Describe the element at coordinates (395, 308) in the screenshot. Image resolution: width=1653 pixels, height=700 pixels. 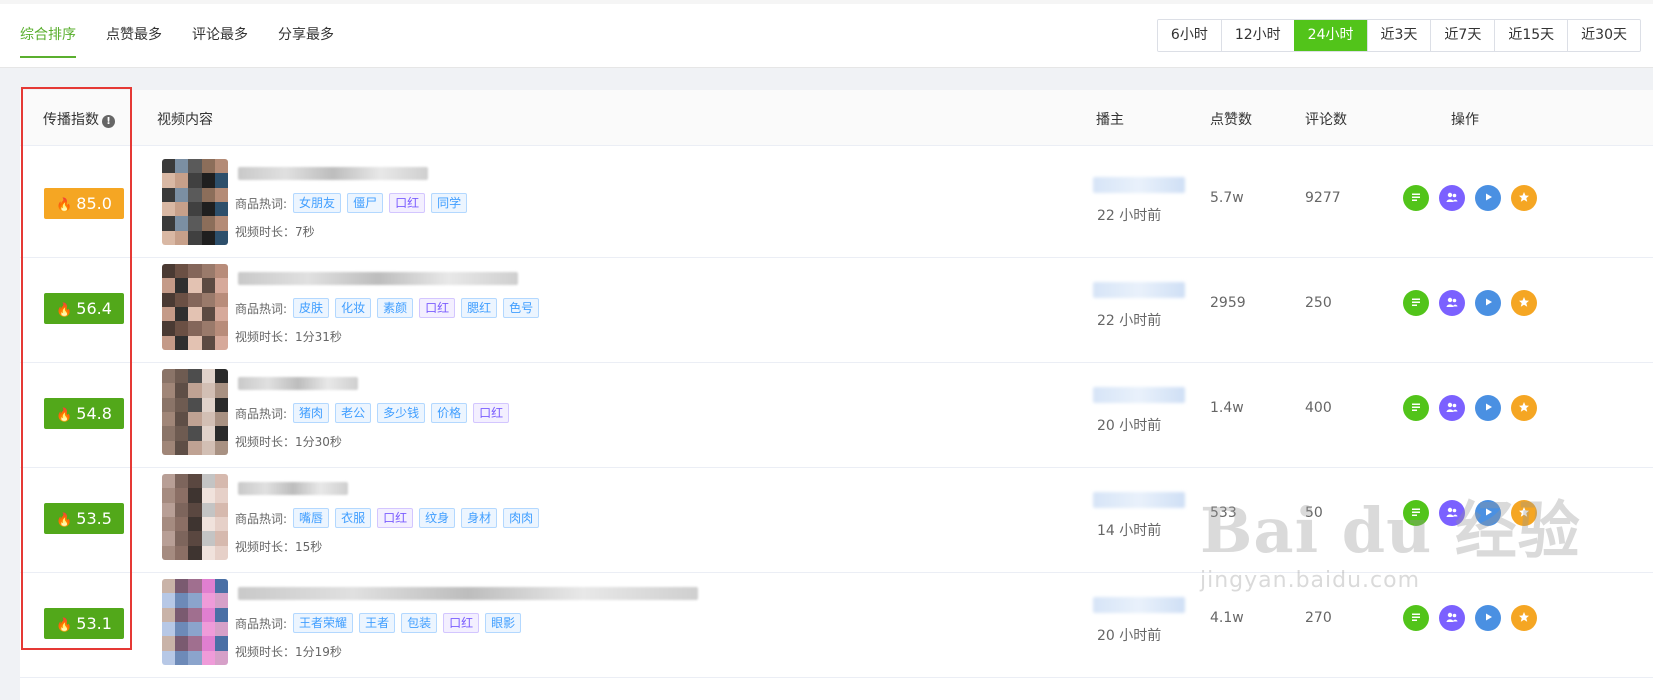
I see `hot-word-tag: 素颜` at that location.